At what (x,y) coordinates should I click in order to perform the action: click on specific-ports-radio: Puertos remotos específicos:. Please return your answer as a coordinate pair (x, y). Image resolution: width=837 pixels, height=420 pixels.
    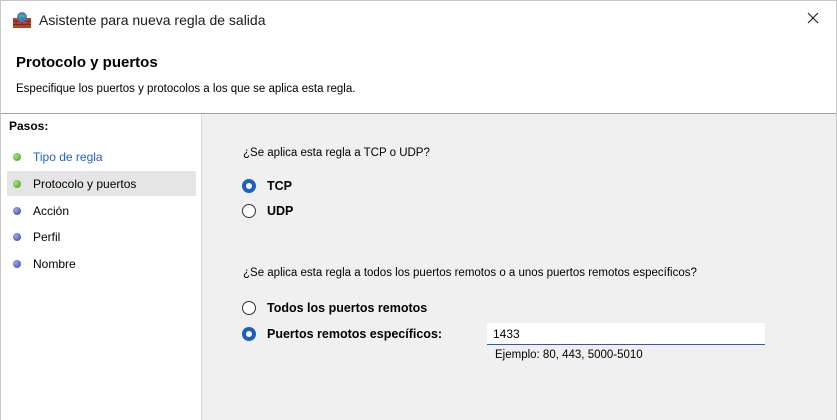
    Looking at the image, I should click on (342, 334).